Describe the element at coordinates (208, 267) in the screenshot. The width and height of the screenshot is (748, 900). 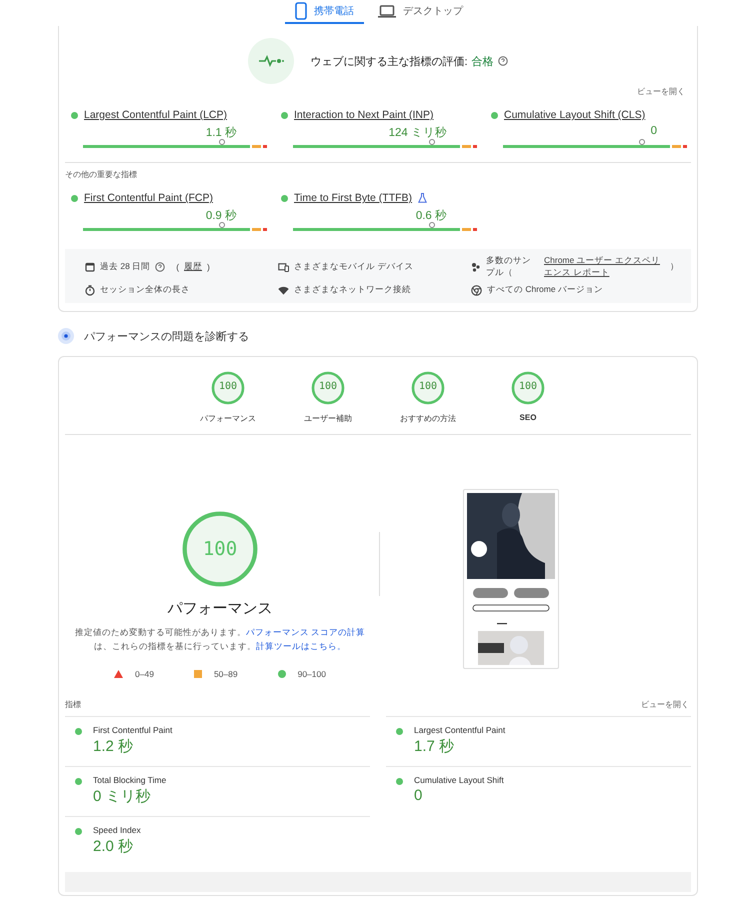
I see `info-text: )` at that location.